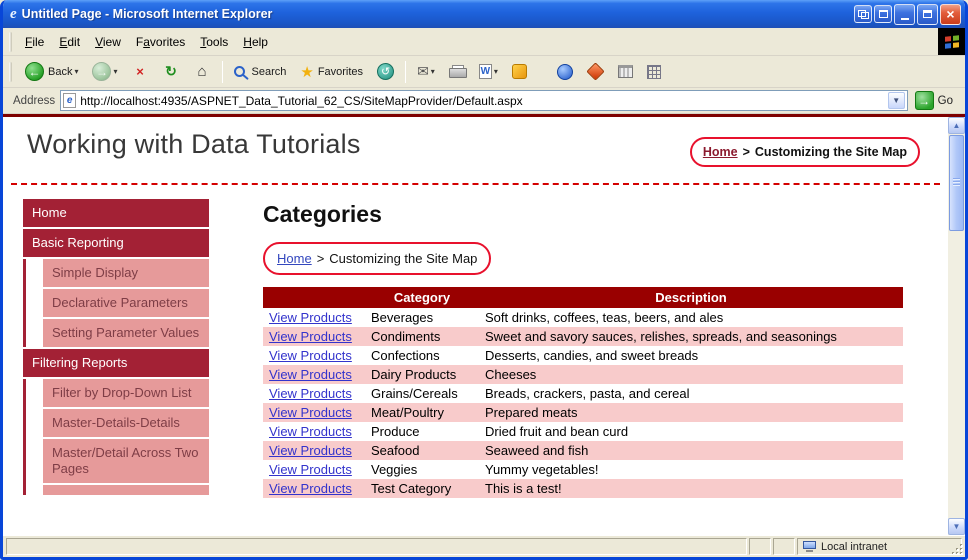  What do you see at coordinates (331, 72) in the screenshot?
I see `favorites-button: ★ Favorites` at bounding box center [331, 72].